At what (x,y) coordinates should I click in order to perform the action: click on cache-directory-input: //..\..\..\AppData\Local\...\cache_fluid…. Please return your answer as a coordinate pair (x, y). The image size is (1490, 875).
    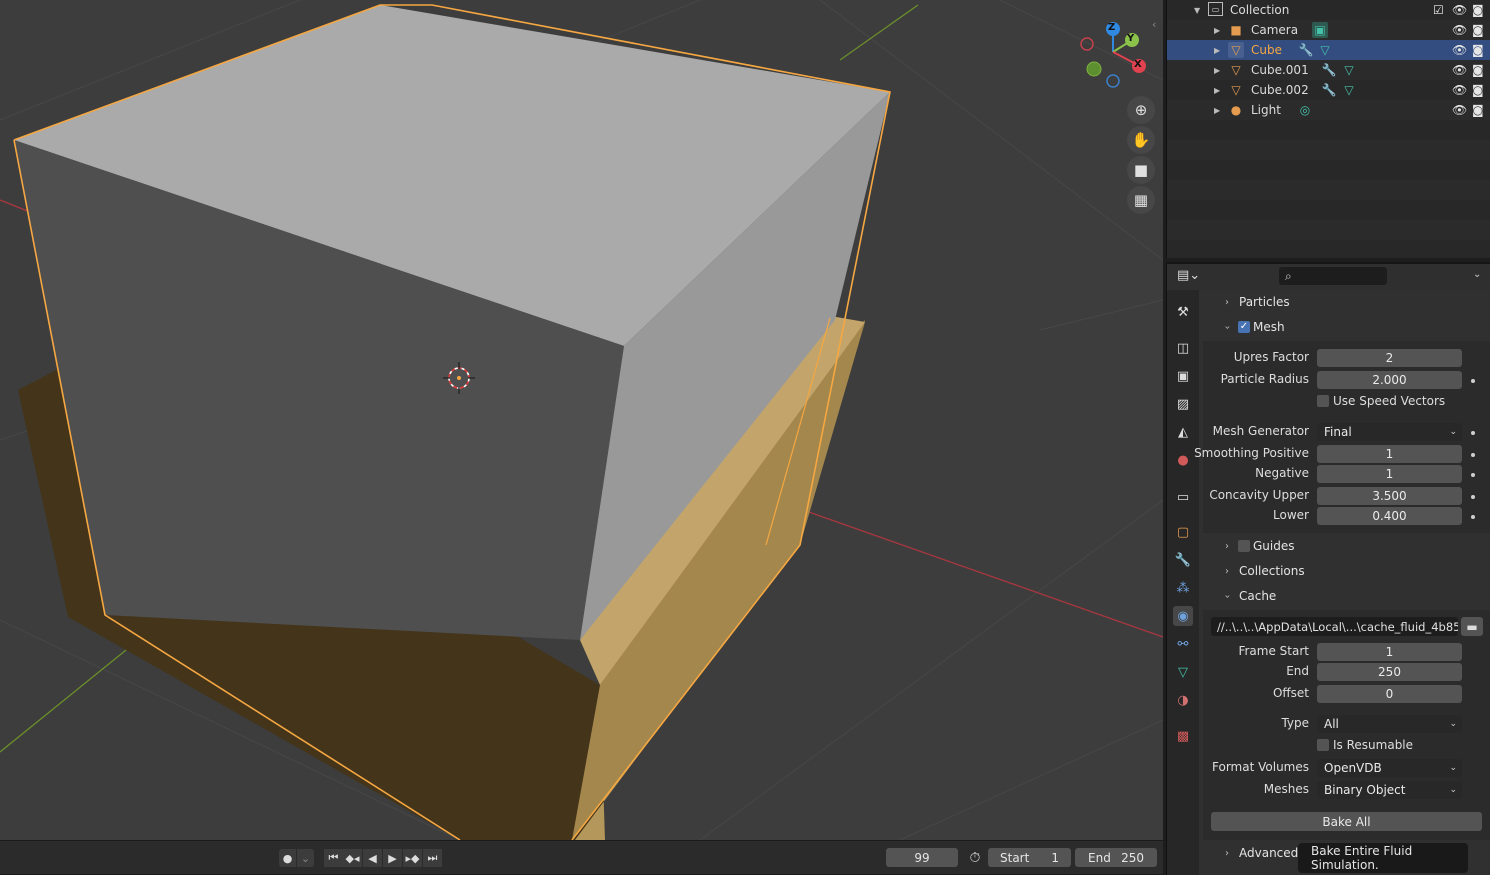
    Looking at the image, I should click on (1334, 626).